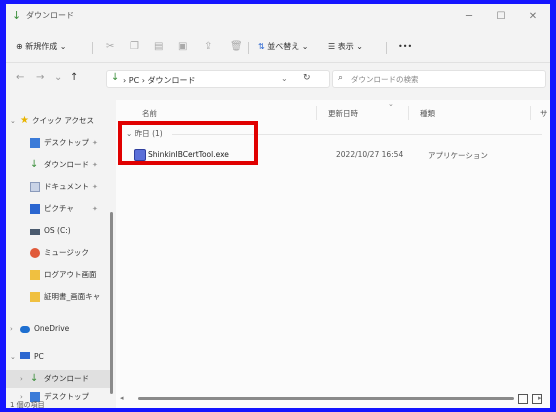 The height and width of the screenshot is (412, 556). Describe the element at coordinates (149, 113) in the screenshot. I see `column-header-name: 名前` at that location.